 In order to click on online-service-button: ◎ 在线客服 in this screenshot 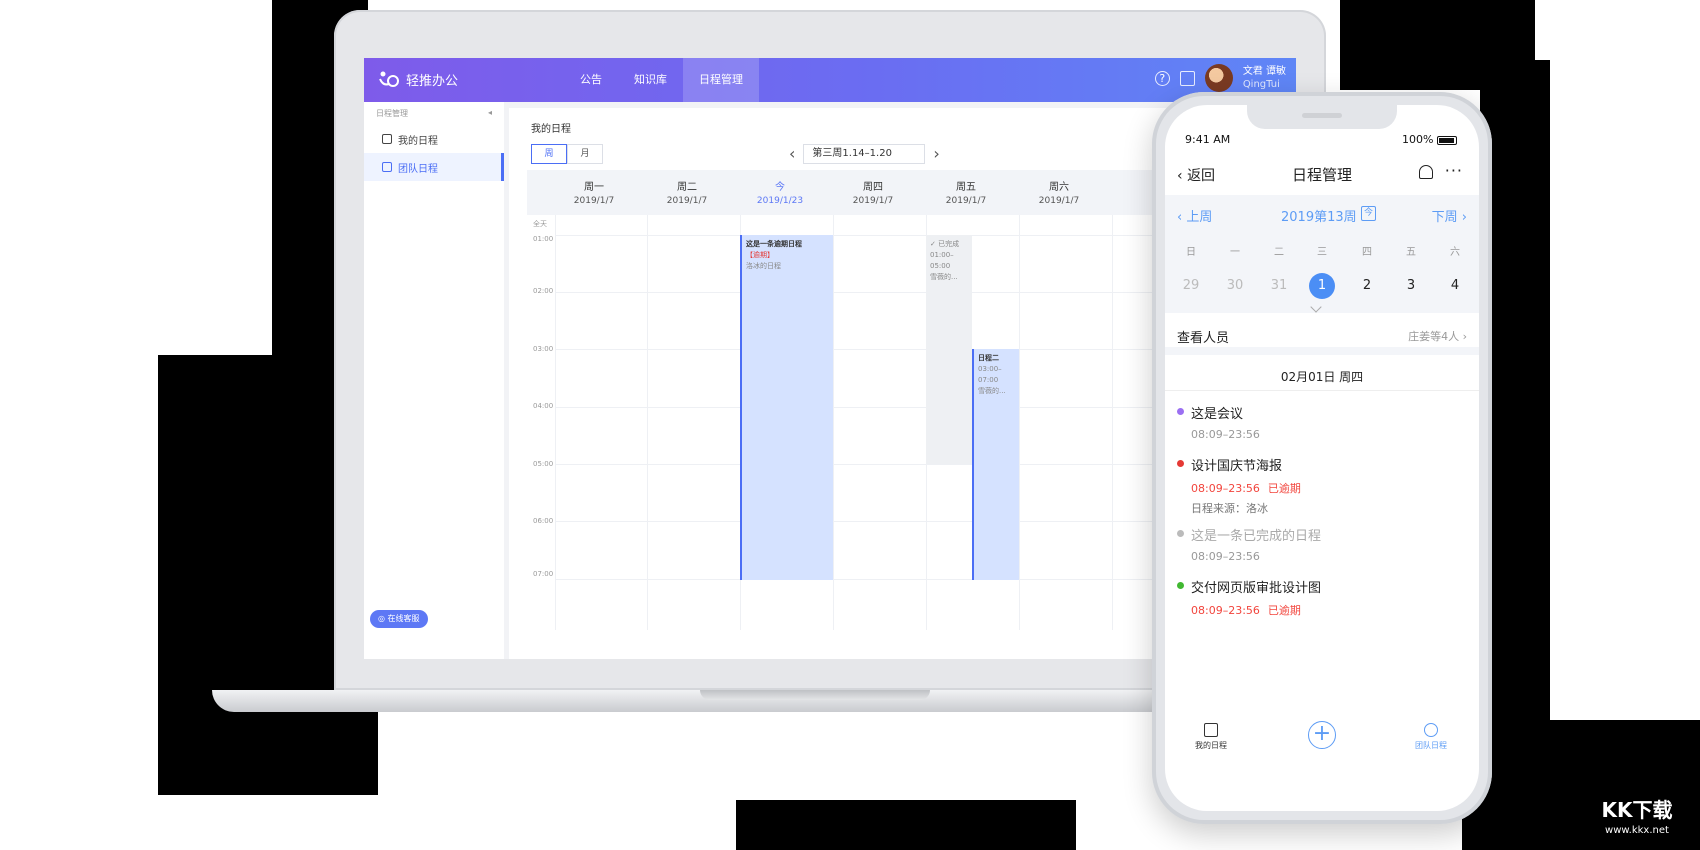, I will do `click(399, 619)`.